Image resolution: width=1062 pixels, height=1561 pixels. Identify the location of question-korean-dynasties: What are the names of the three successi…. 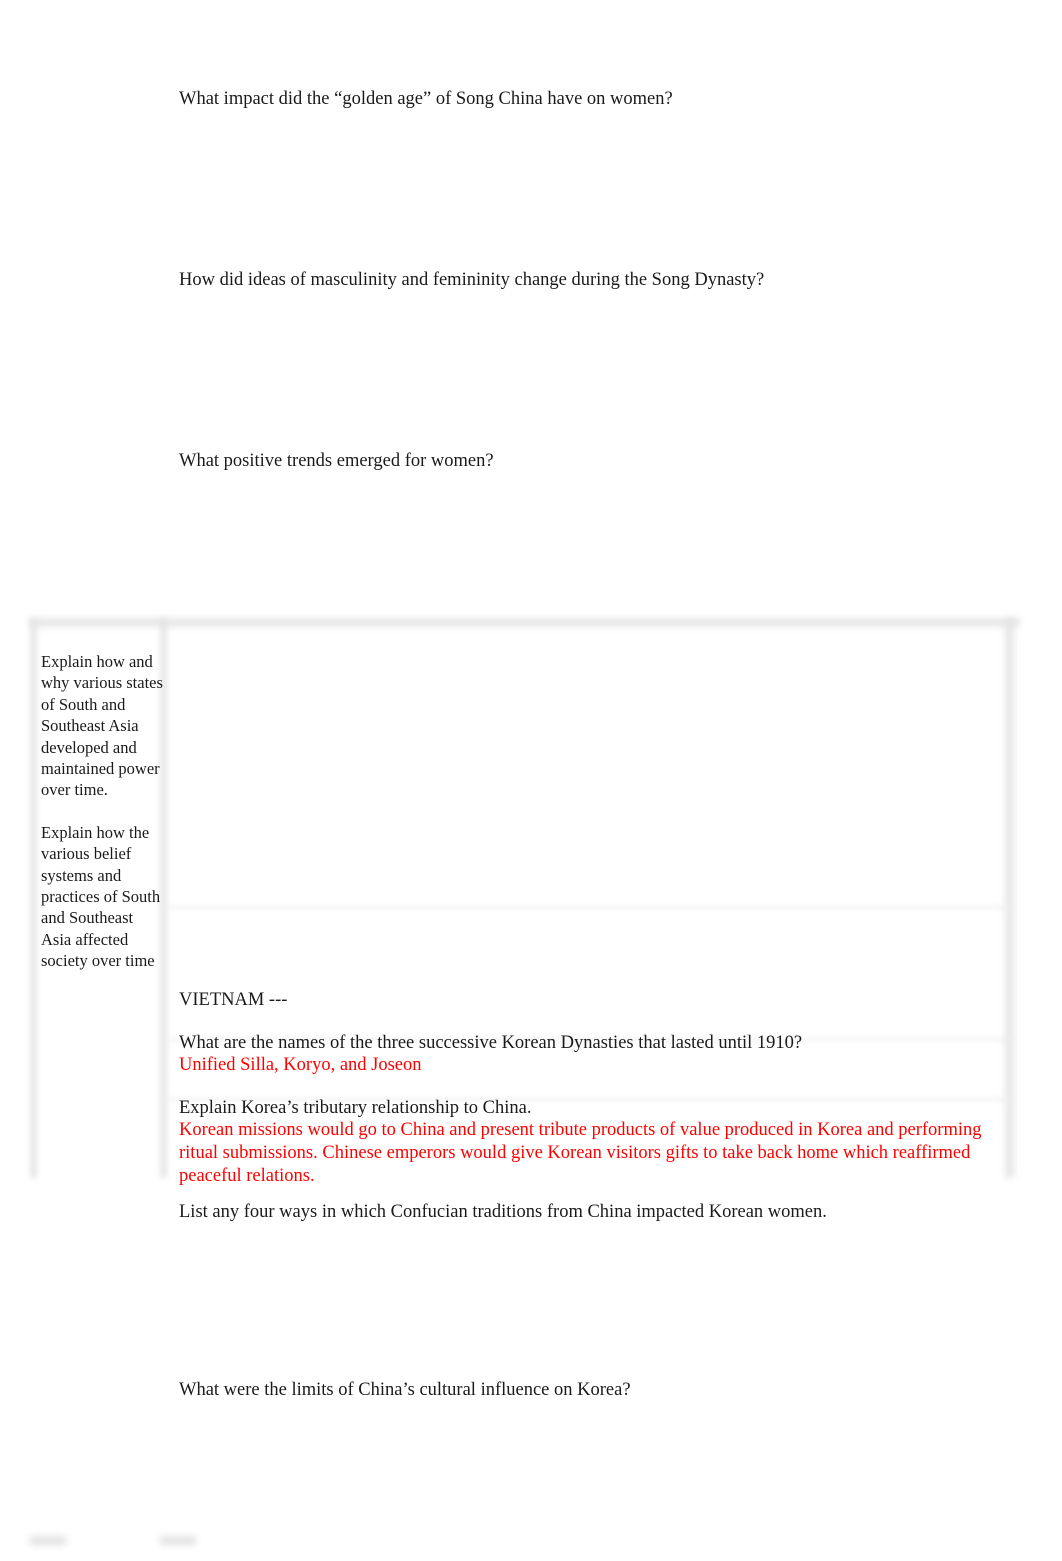
(491, 1042).